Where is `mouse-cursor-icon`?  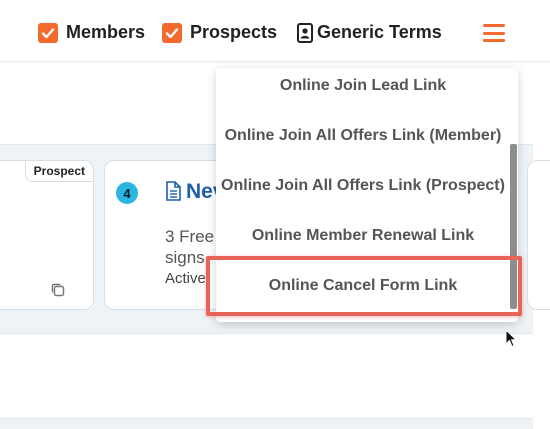
mouse-cursor-icon is located at coordinates (511, 338).